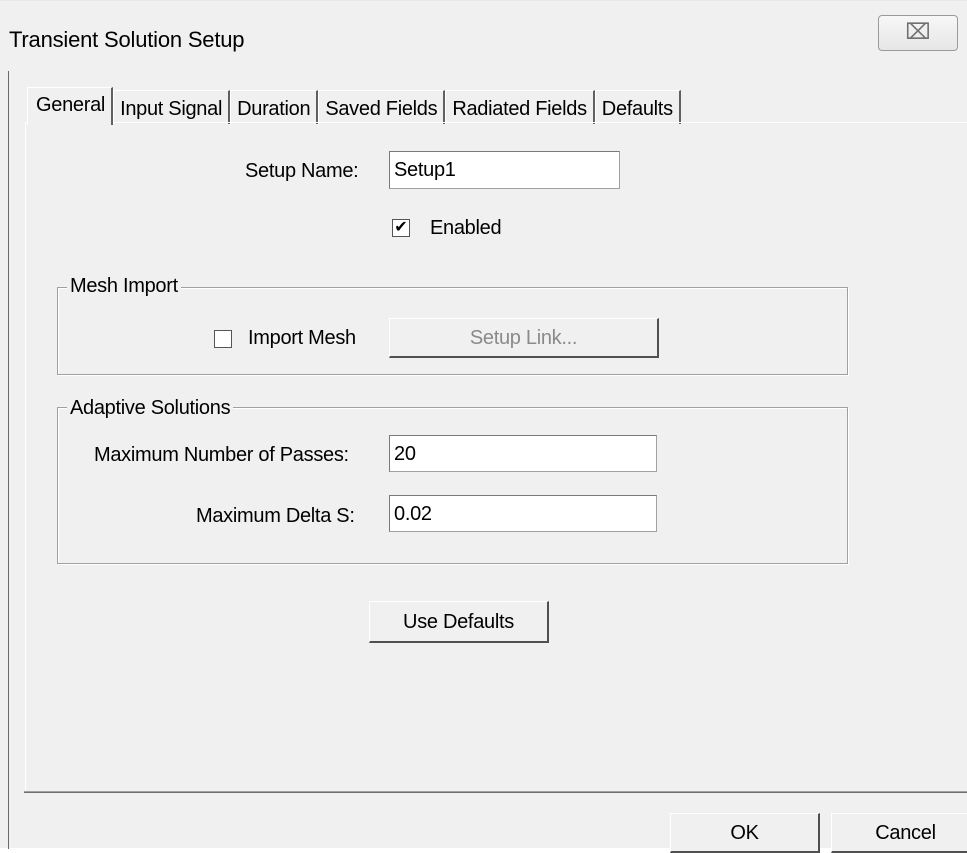  Describe the element at coordinates (495, 792) in the screenshot. I see `panel-bottom-edge-dark` at that location.